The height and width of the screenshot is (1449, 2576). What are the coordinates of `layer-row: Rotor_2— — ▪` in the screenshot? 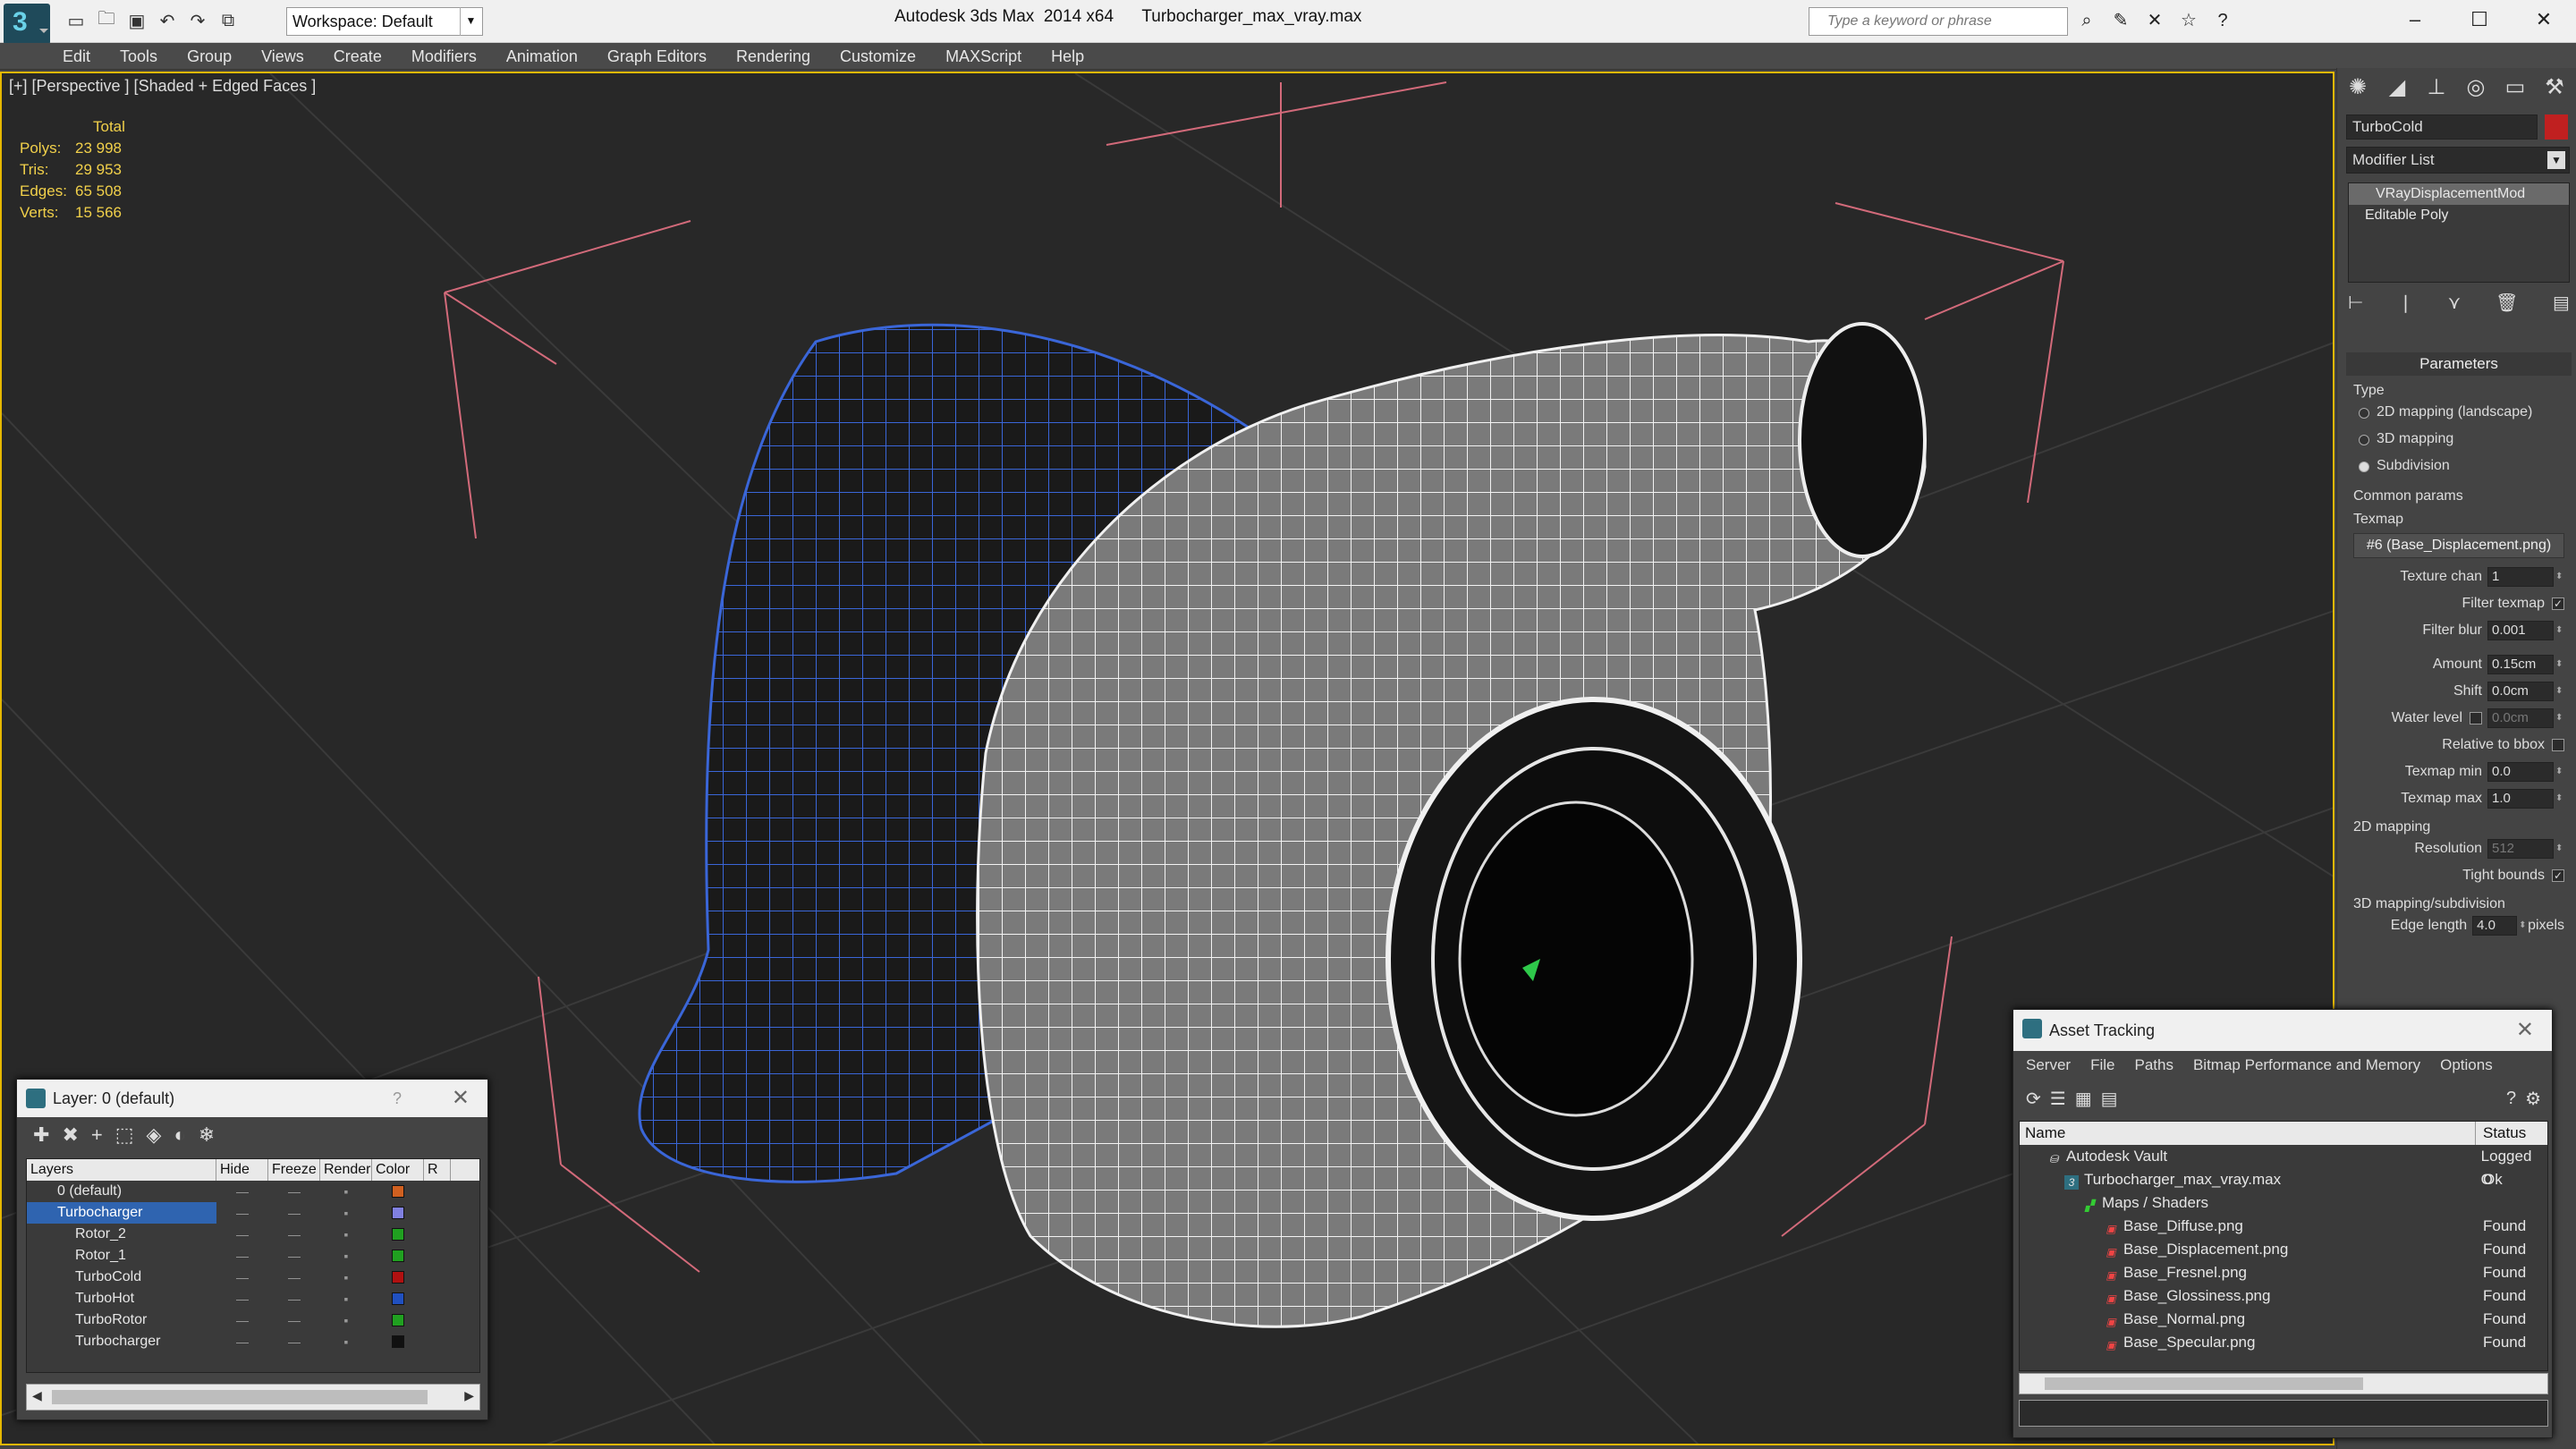 It's located at (253, 1234).